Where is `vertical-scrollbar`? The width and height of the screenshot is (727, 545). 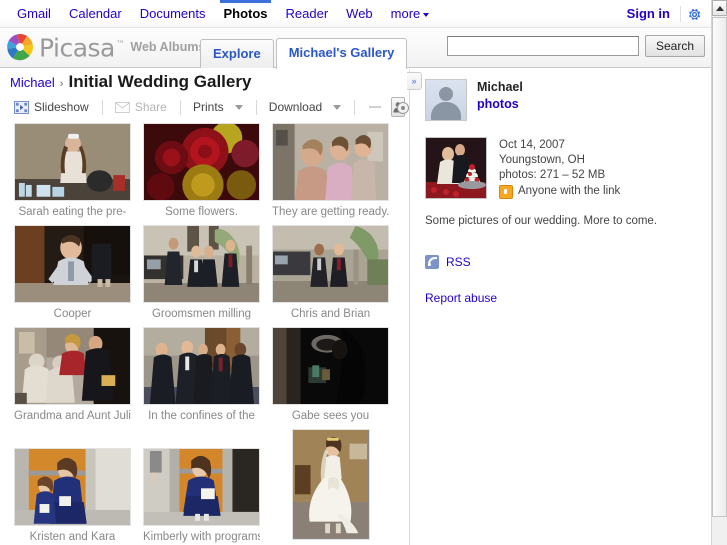
vertical-scrollbar is located at coordinates (719, 272).